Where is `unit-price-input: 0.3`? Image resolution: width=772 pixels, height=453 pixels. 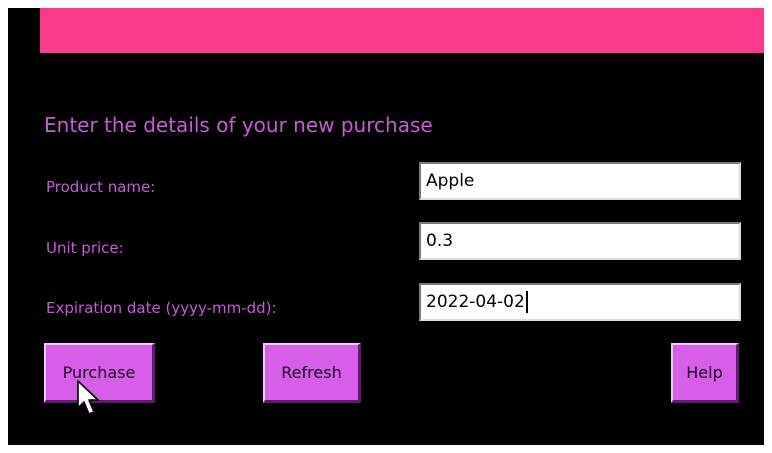
unit-price-input: 0.3 is located at coordinates (580, 241).